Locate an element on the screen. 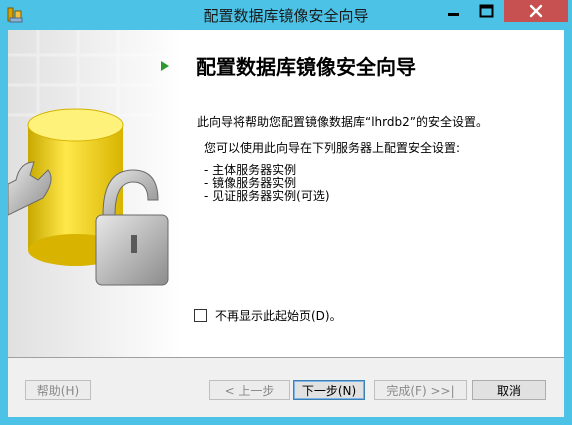 The width and height of the screenshot is (572, 425). dont-show-again-row: 不再显示此起始页(D)。 is located at coordinates (268, 315).